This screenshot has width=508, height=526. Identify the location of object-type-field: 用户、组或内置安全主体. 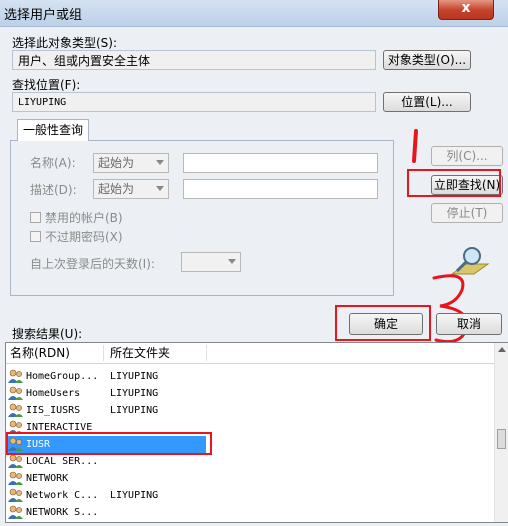
(194, 60).